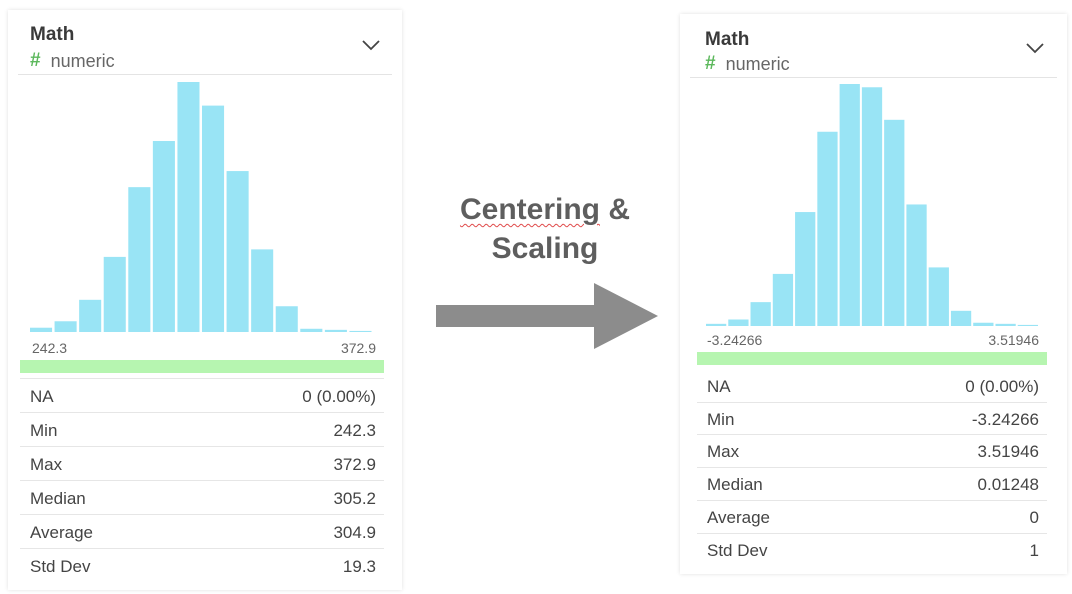 Image resolution: width=1072 pixels, height=594 pixels. I want to click on stat-row-average: Average 0, so click(872, 517).